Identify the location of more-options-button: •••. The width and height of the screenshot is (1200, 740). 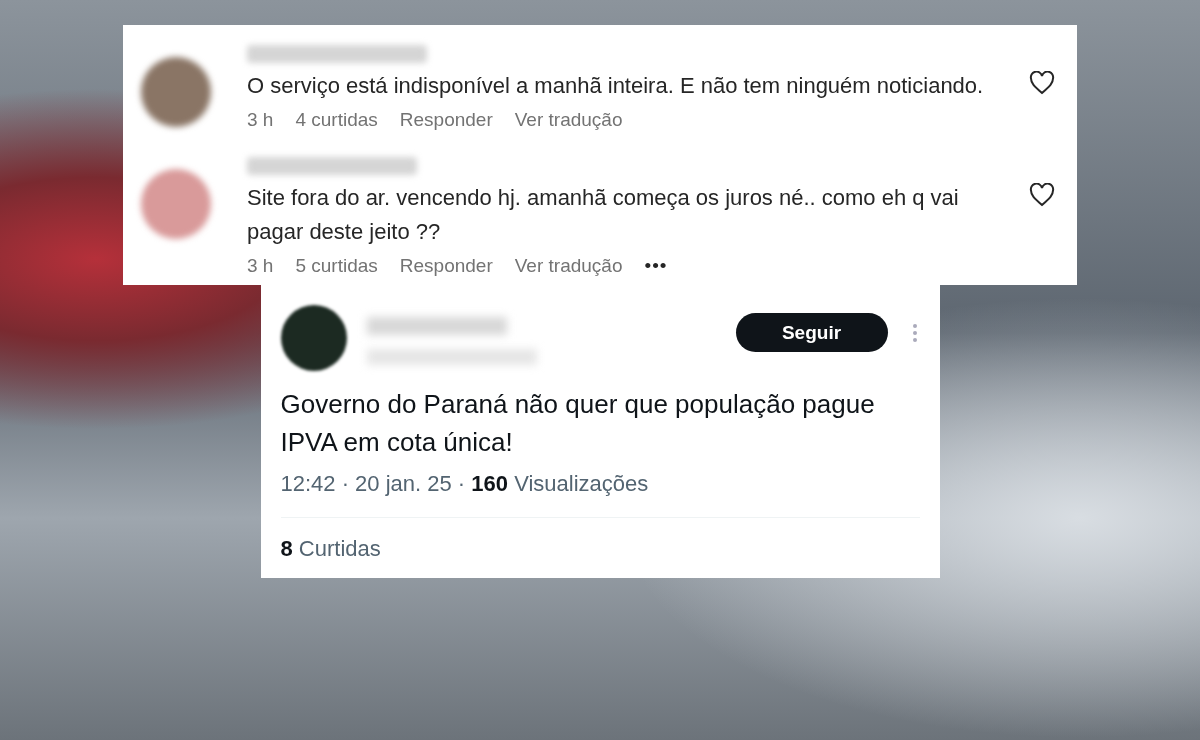
(656, 266).